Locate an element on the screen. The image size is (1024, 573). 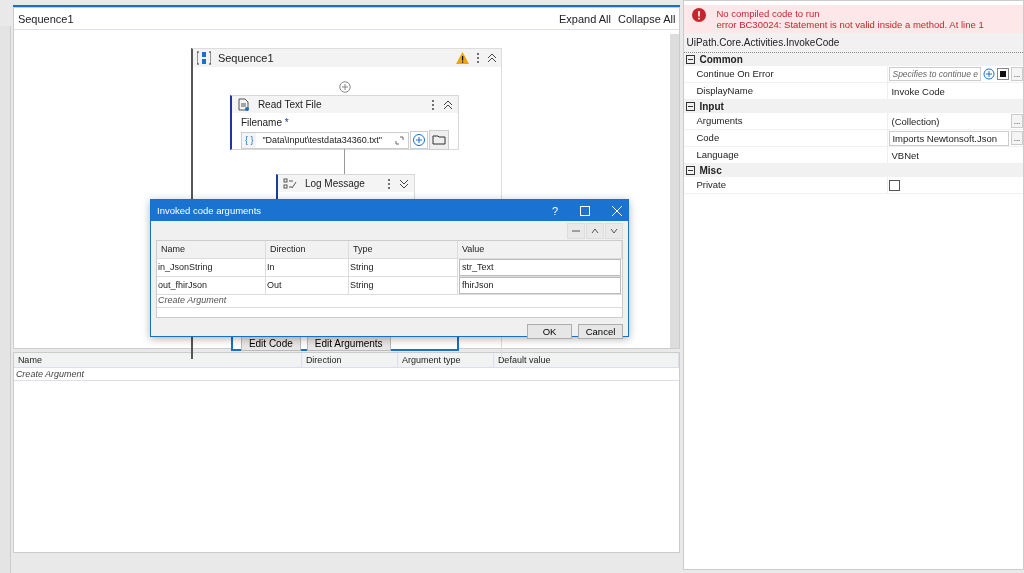
table-cell: in_JsonString is located at coordinates (211, 267).